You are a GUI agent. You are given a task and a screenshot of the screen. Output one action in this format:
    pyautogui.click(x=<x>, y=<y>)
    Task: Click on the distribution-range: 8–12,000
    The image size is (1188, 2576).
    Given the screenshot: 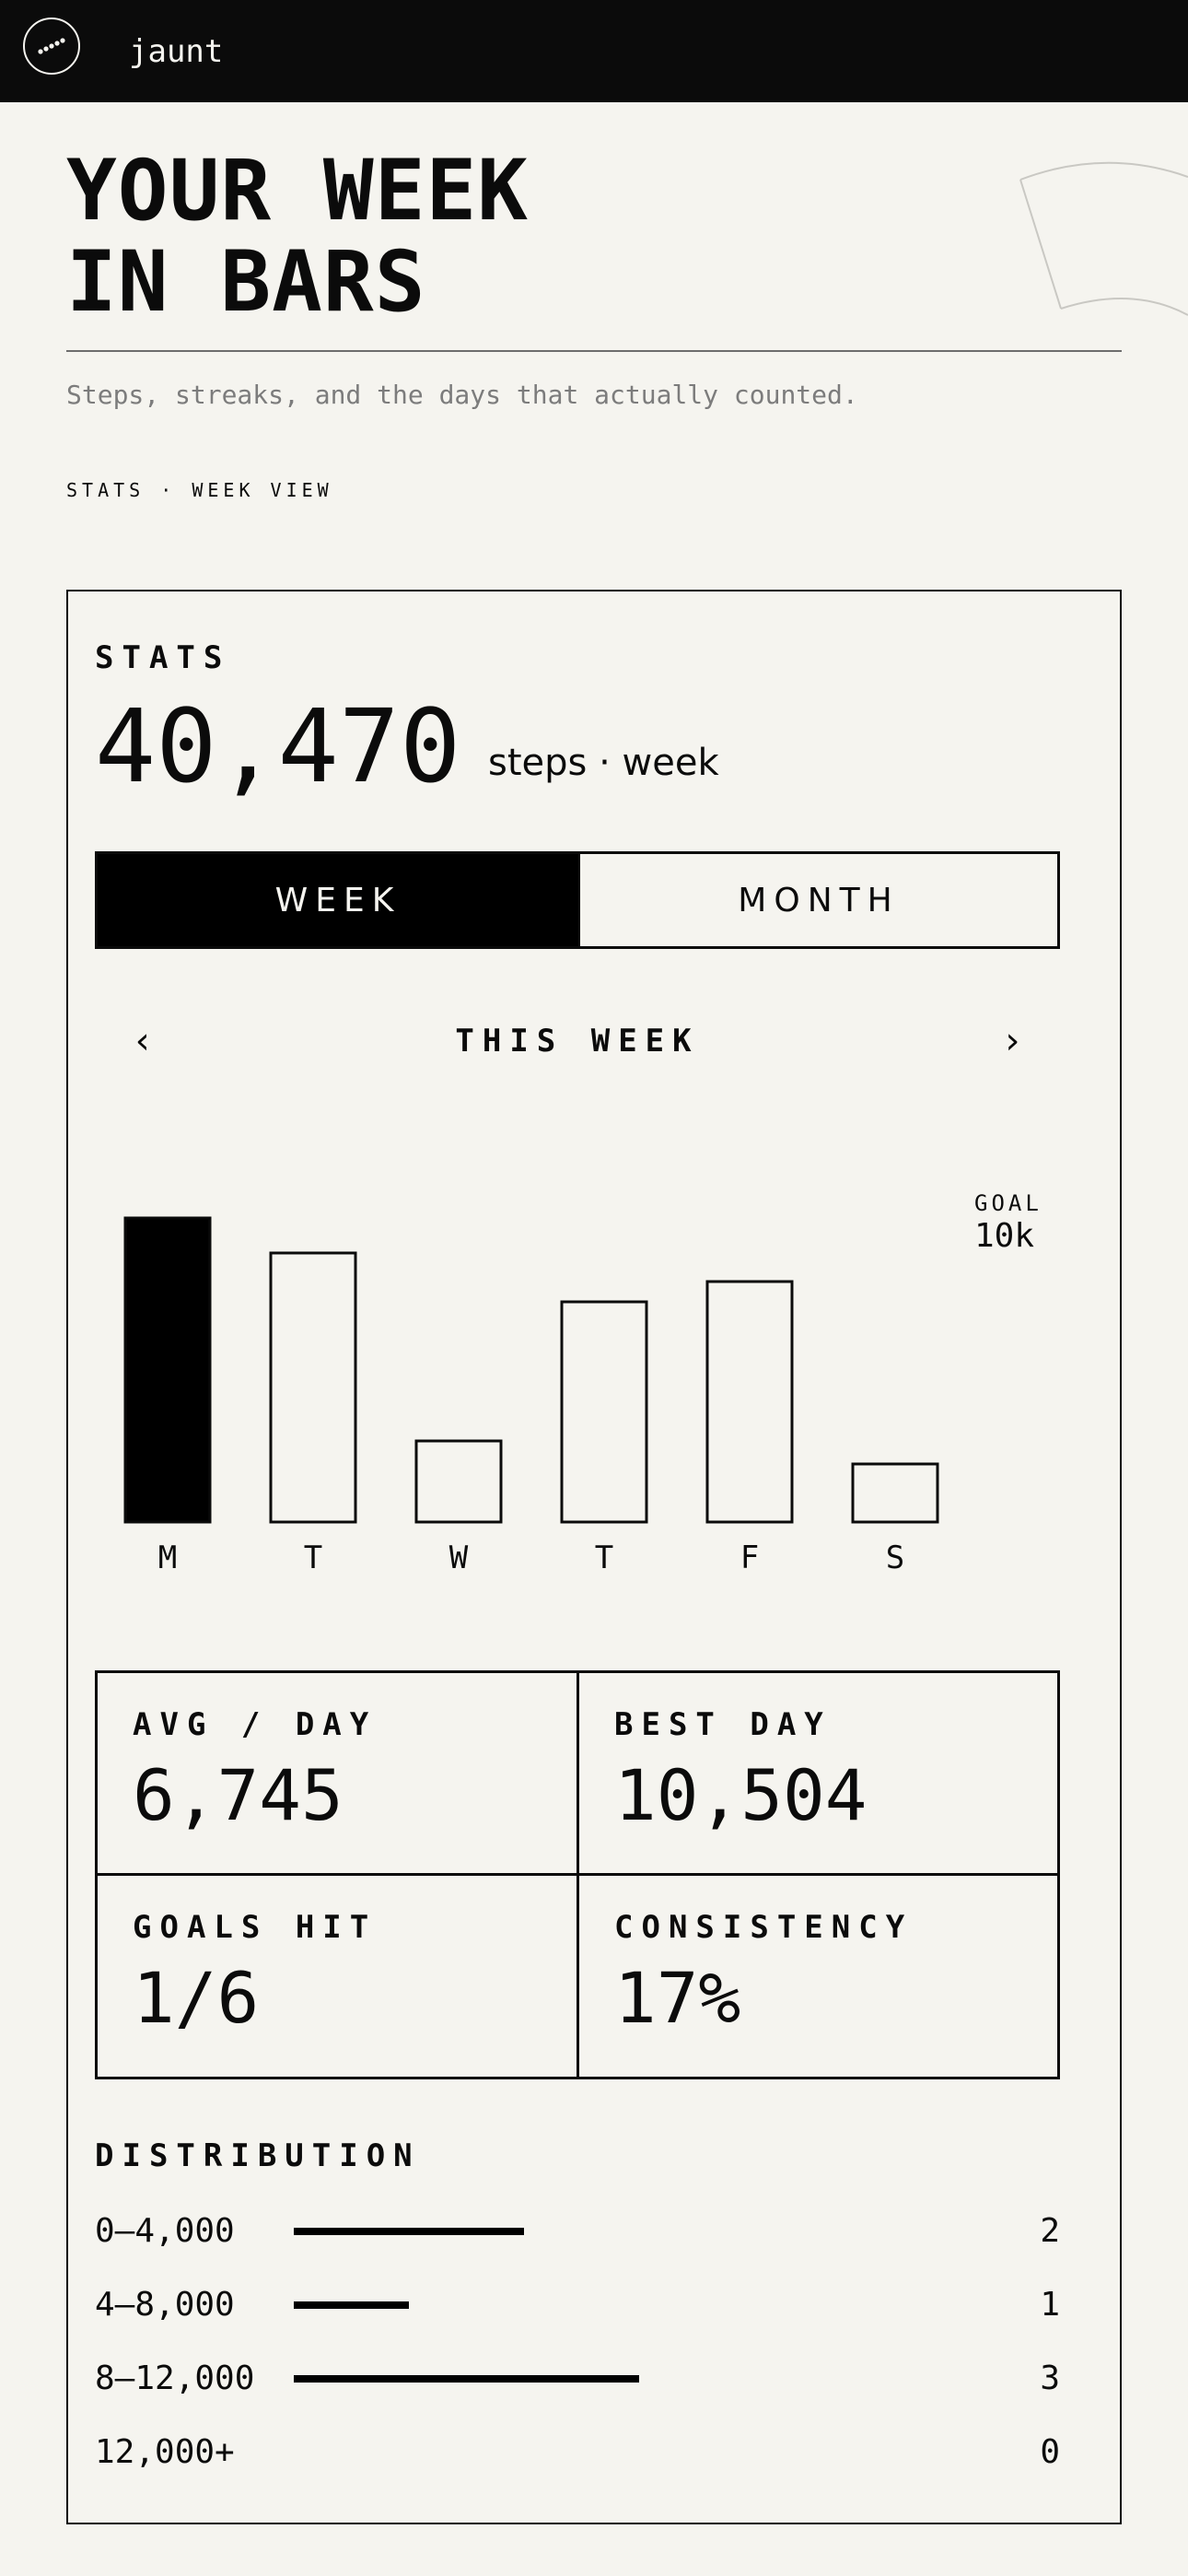 What is the action you would take?
    pyautogui.click(x=175, y=2378)
    